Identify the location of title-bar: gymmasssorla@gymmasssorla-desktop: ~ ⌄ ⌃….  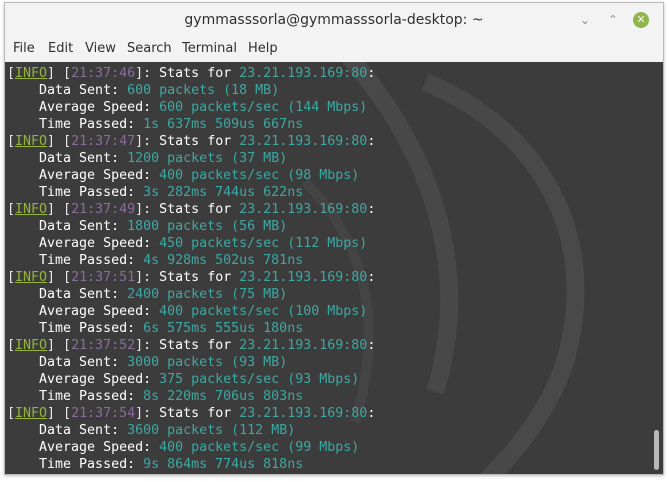
(334, 20).